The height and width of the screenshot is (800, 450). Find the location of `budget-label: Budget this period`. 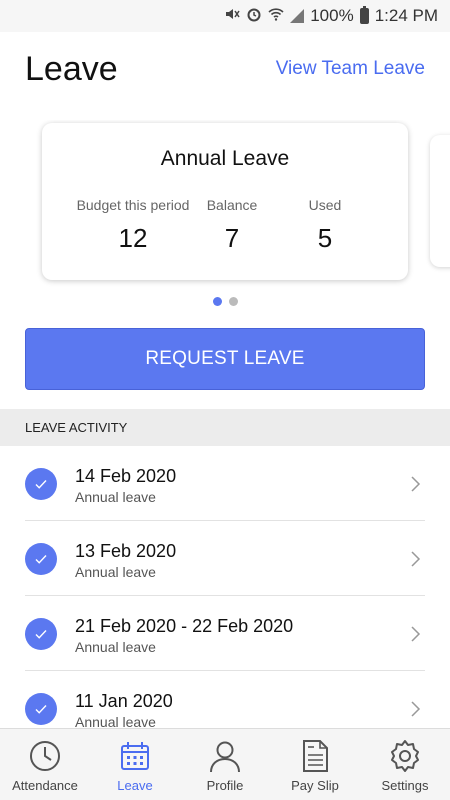

budget-label: Budget this period is located at coordinates (133, 205).